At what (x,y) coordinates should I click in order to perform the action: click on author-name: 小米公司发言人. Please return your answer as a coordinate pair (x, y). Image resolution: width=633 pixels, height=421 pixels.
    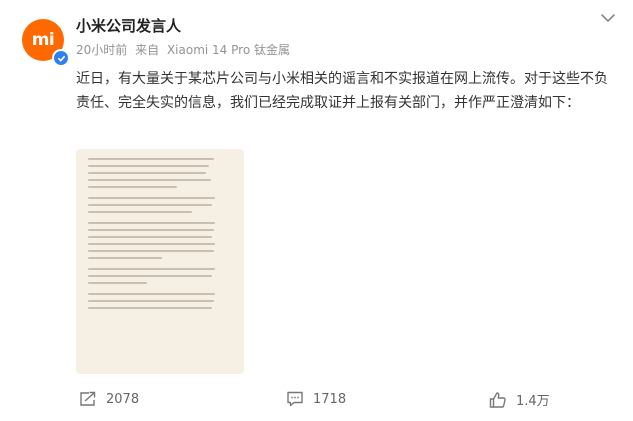
    Looking at the image, I should click on (128, 25).